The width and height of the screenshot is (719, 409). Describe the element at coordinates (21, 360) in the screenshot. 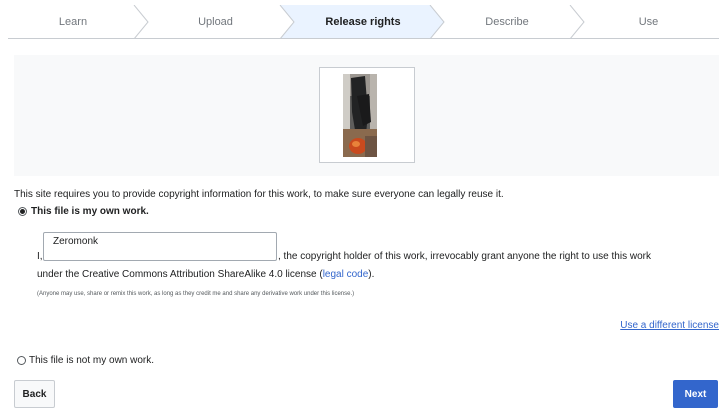

I see `not-own-work-radio` at that location.